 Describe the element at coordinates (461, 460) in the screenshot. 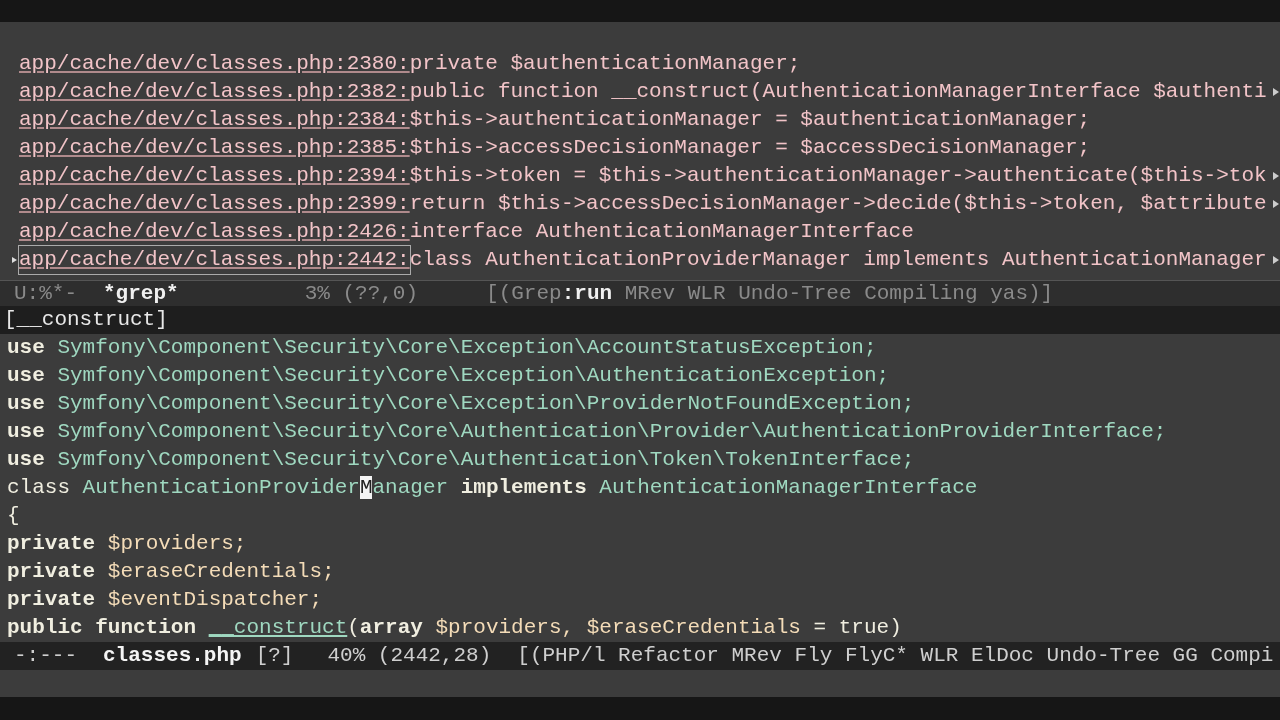

I see `code-line: use Symfony\Component\Security\Core\Authentication\Token\TokenInterface;` at that location.